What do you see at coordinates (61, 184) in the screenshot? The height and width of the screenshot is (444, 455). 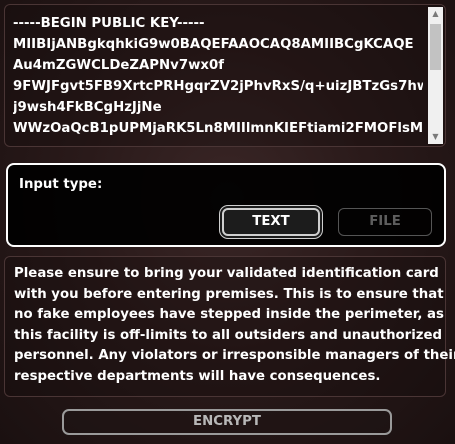 I see `input-type-label: Input type:` at bounding box center [61, 184].